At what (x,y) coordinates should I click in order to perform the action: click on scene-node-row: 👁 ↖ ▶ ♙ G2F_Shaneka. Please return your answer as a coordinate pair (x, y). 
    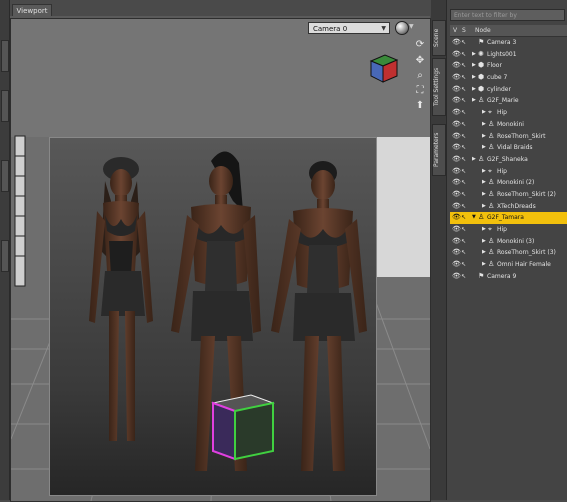
    Looking at the image, I should click on (508, 160).